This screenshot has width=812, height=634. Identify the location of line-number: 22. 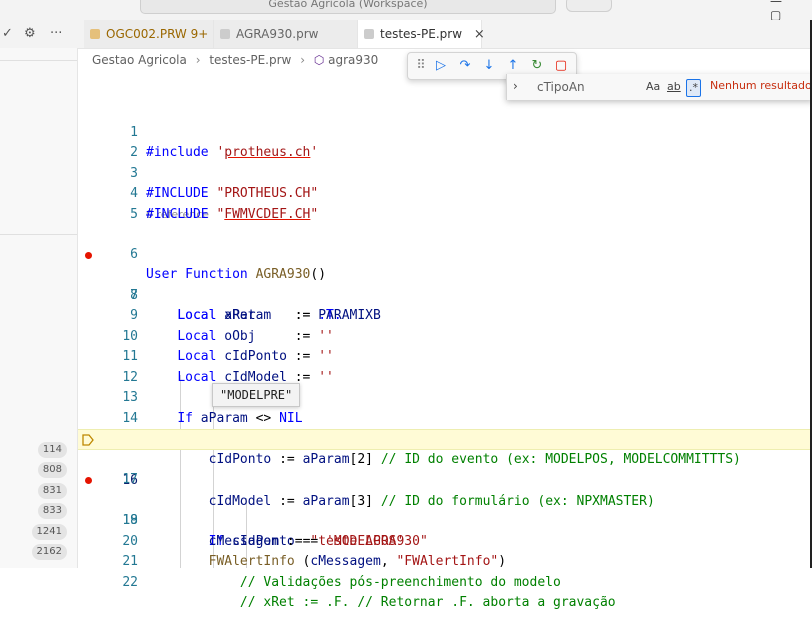
(130, 582).